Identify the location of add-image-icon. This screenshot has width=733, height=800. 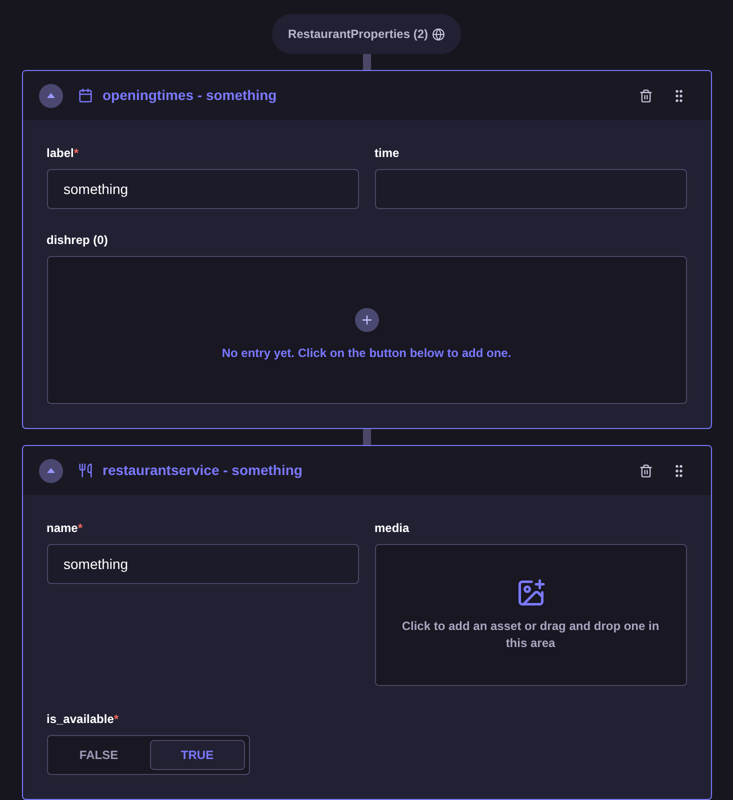
(531, 593).